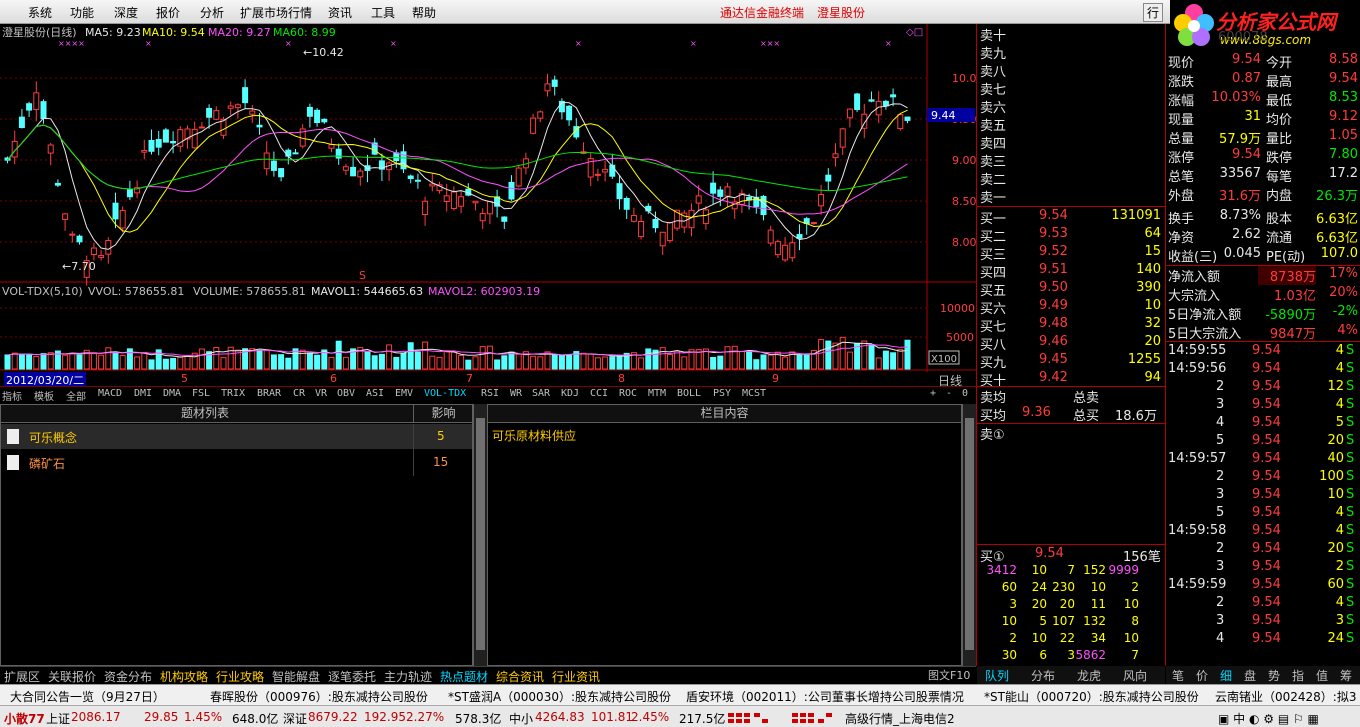 The width and height of the screenshot is (1360, 727). Describe the element at coordinates (408, 676) in the screenshot. I see `bottom-tab: 主力轨迹` at that location.